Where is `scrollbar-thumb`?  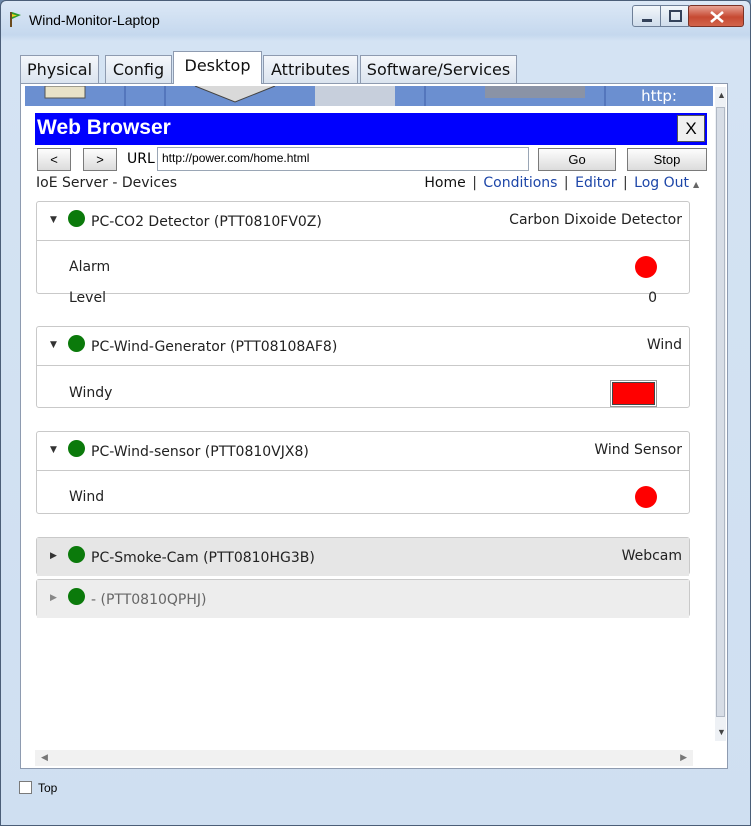
scrollbar-thumb is located at coordinates (720, 412).